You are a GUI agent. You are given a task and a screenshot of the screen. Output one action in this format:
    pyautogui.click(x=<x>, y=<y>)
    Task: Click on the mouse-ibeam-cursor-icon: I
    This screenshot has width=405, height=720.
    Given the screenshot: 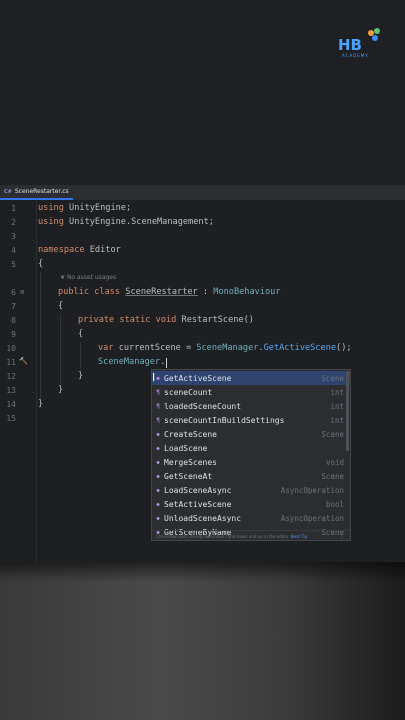 What is the action you would take?
    pyautogui.click(x=154, y=377)
    